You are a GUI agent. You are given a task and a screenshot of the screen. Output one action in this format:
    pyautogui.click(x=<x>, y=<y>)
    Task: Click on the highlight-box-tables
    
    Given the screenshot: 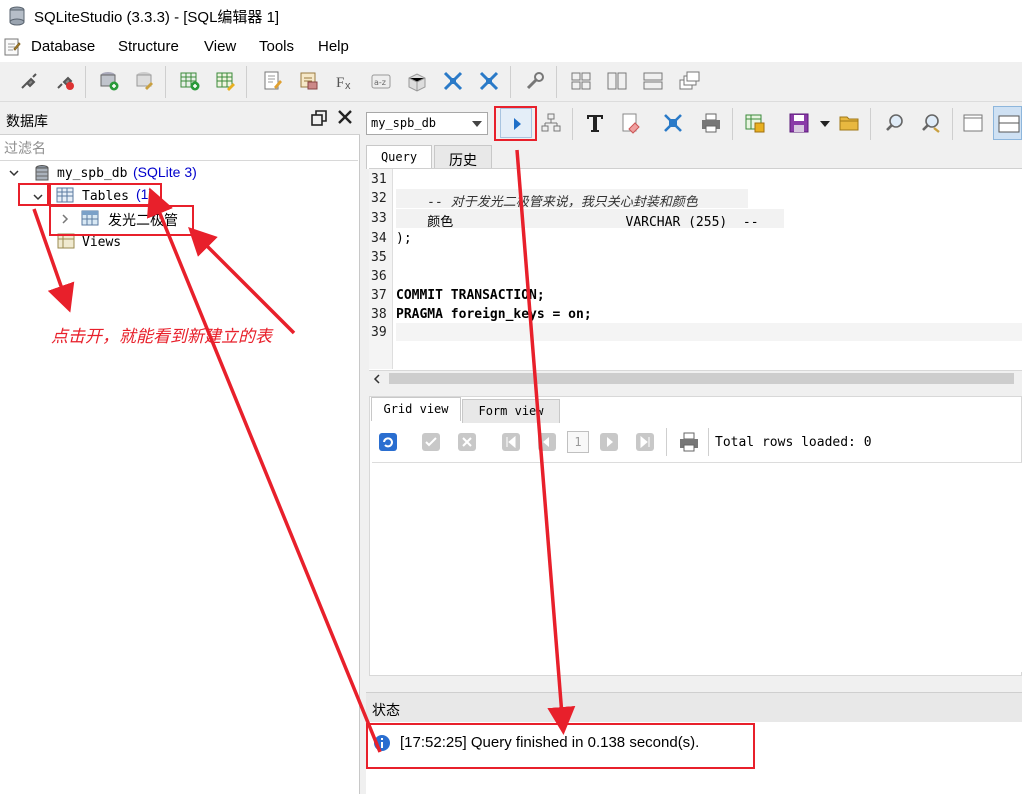 What is the action you would take?
    pyautogui.click(x=105, y=194)
    